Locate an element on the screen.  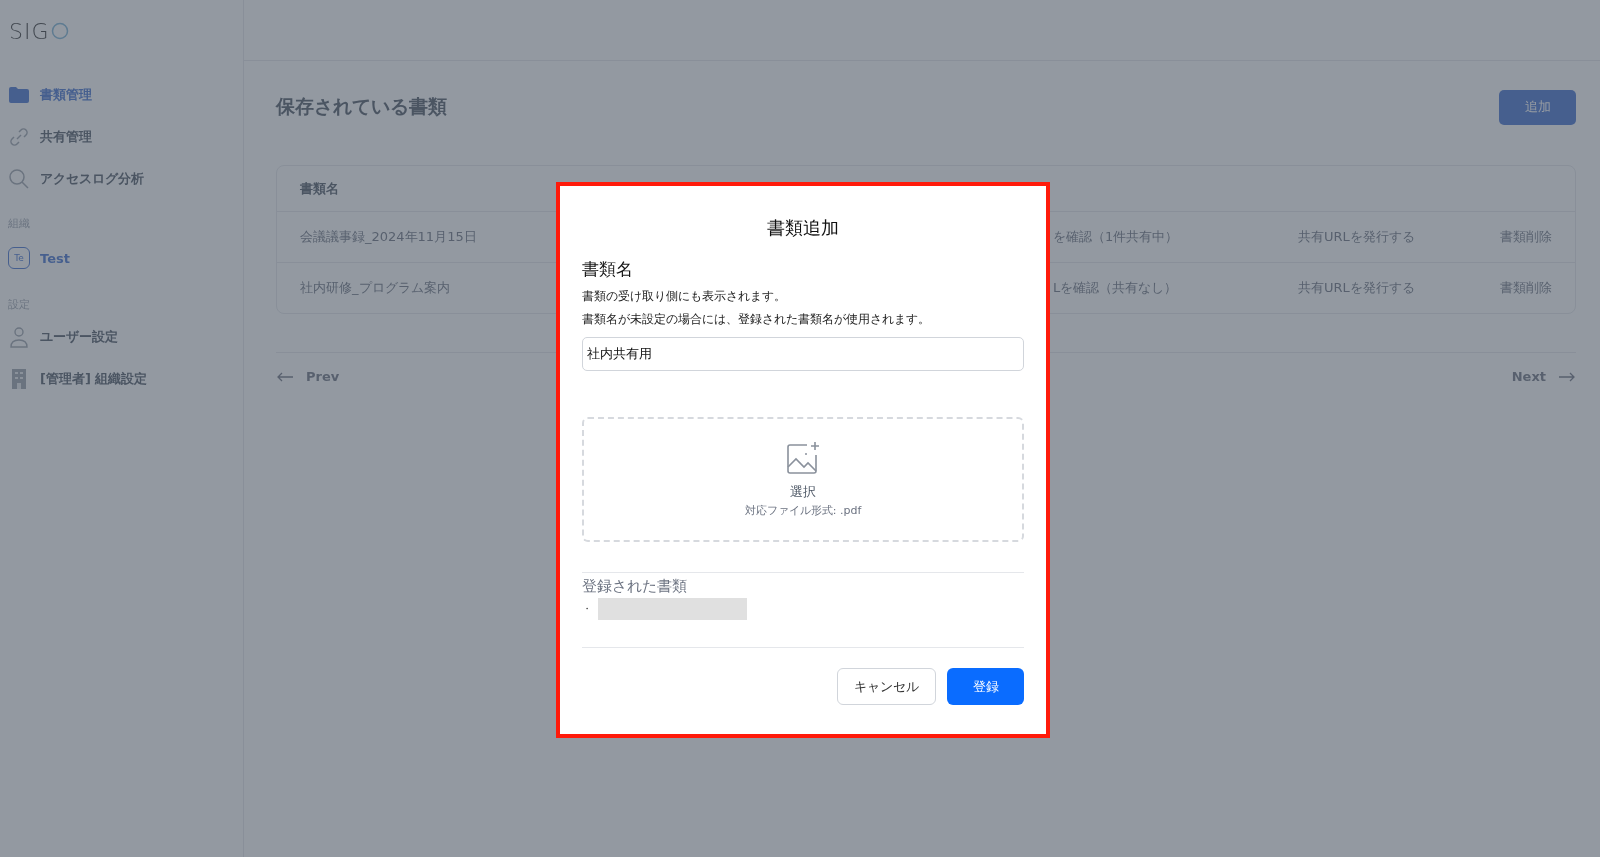
organization-item: Te Test is located at coordinates (121, 258).